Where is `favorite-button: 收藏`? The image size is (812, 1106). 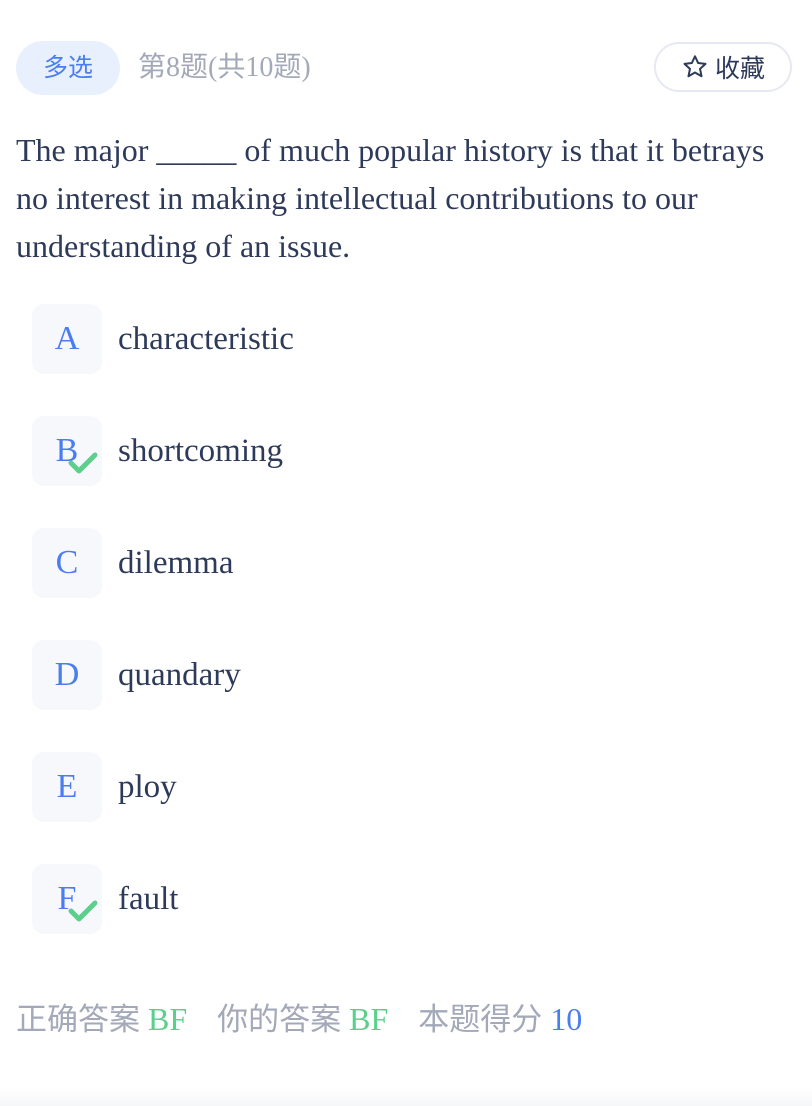
favorite-button: 收藏 is located at coordinates (723, 67).